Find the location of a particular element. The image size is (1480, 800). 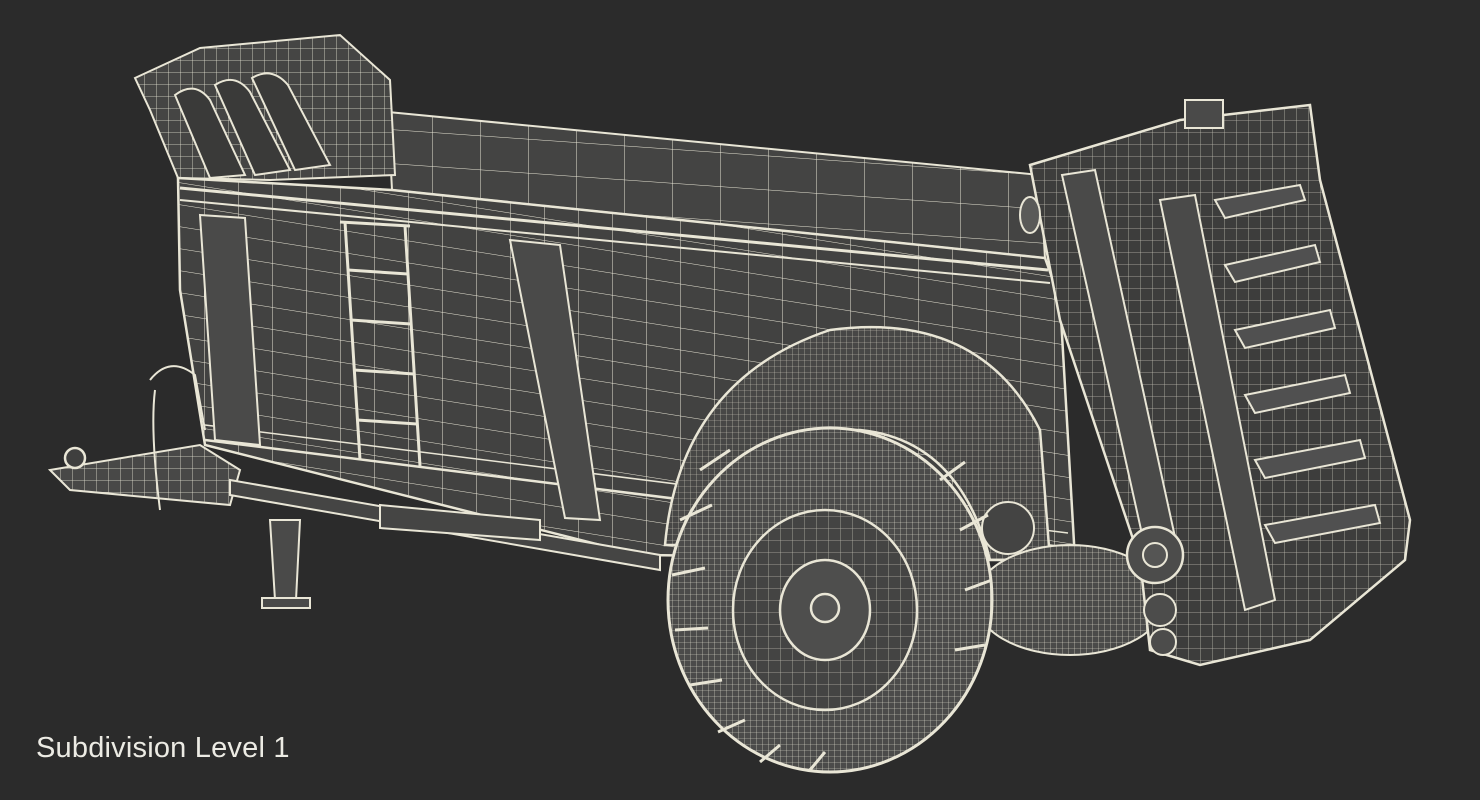

subdivision-level-caption: Subdivision Level 1 is located at coordinates (163, 748).